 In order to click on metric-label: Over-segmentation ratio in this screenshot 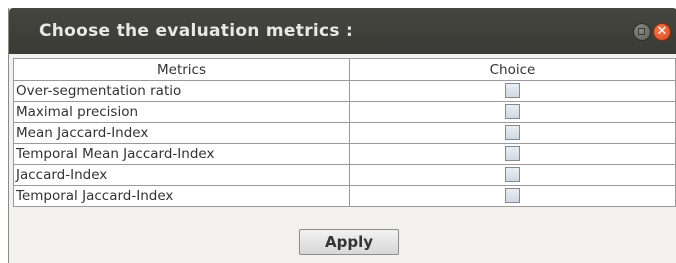, I will do `click(181, 91)`.